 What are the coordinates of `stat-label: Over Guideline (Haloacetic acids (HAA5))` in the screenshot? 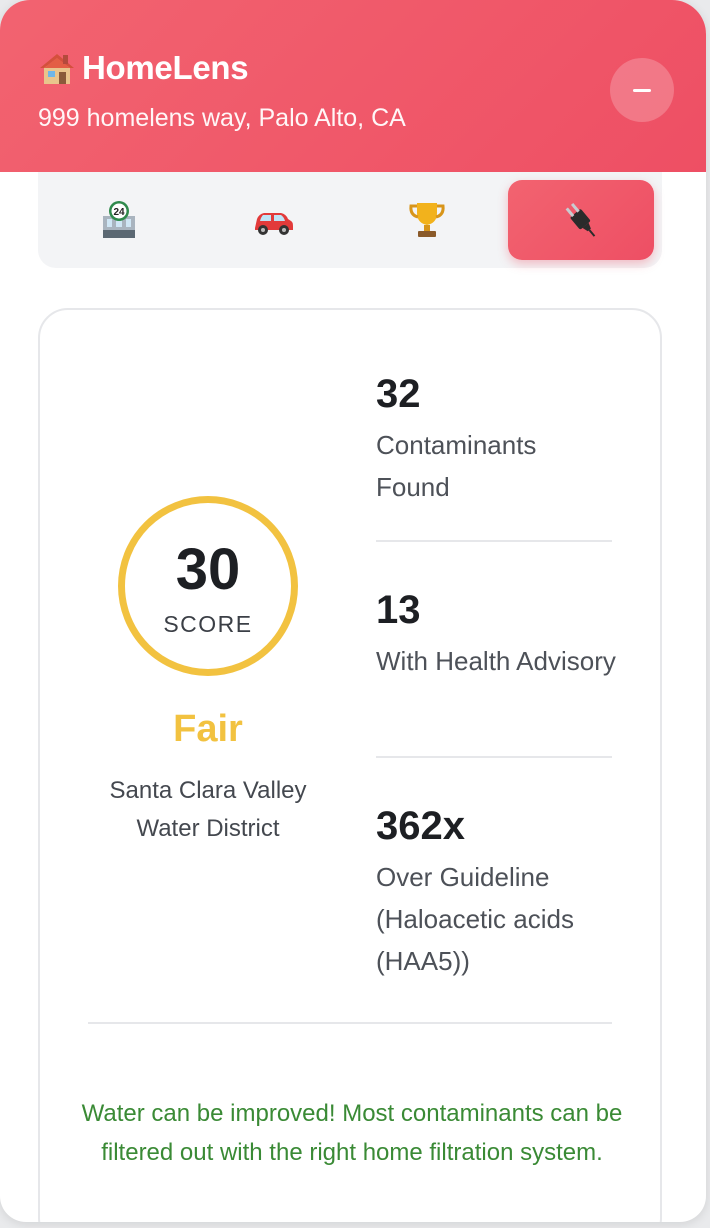 It's located at (475, 919).